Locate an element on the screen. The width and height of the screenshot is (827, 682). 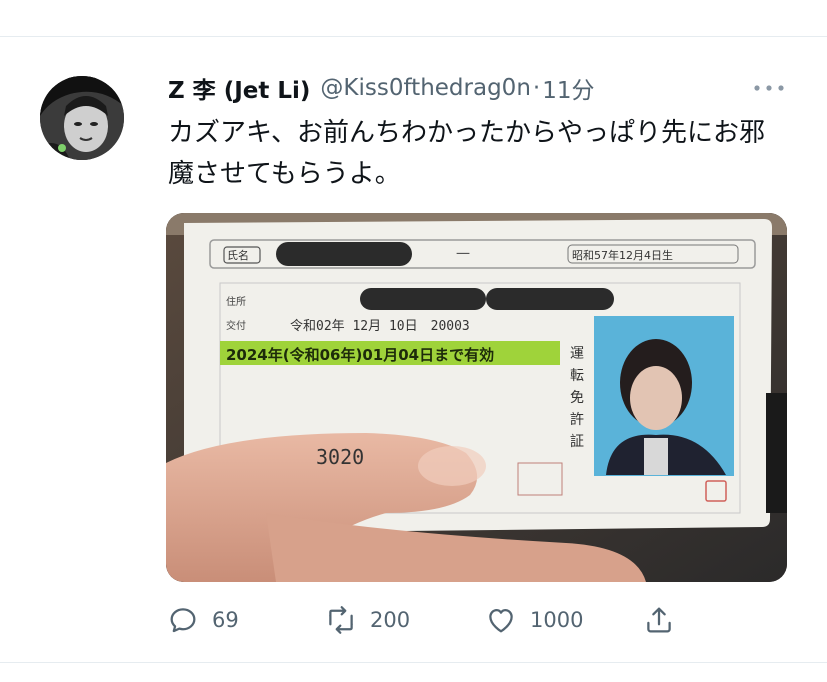
license-expiry: 2024年(令和06年)01月04日まで有効 is located at coordinates (360, 355).